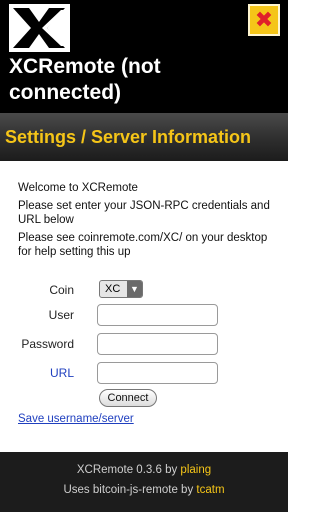  I want to click on coin-select: XC ▼, so click(121, 289).